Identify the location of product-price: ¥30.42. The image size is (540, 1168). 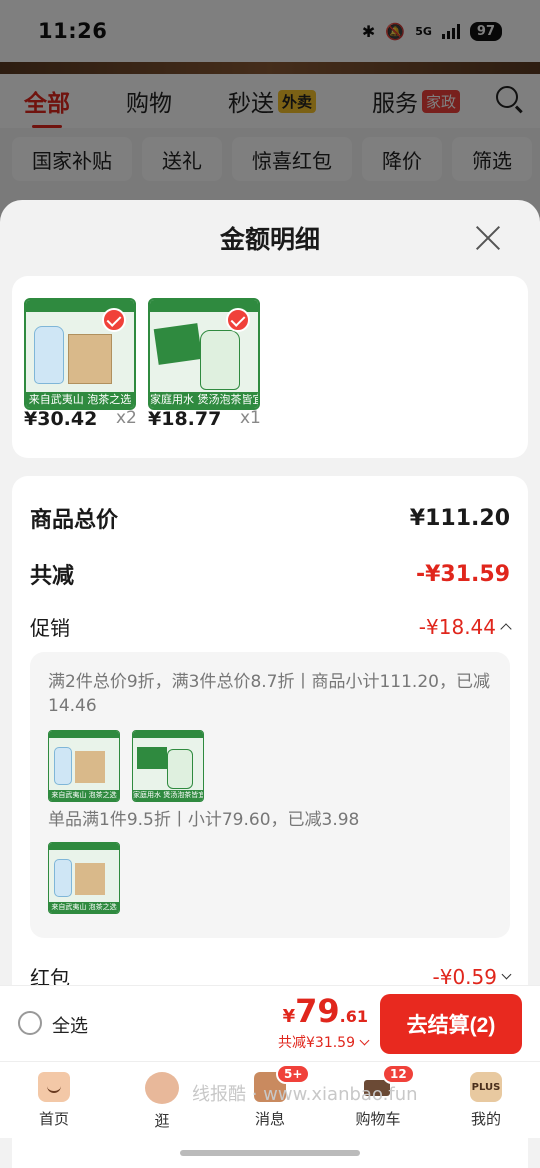
(61, 419).